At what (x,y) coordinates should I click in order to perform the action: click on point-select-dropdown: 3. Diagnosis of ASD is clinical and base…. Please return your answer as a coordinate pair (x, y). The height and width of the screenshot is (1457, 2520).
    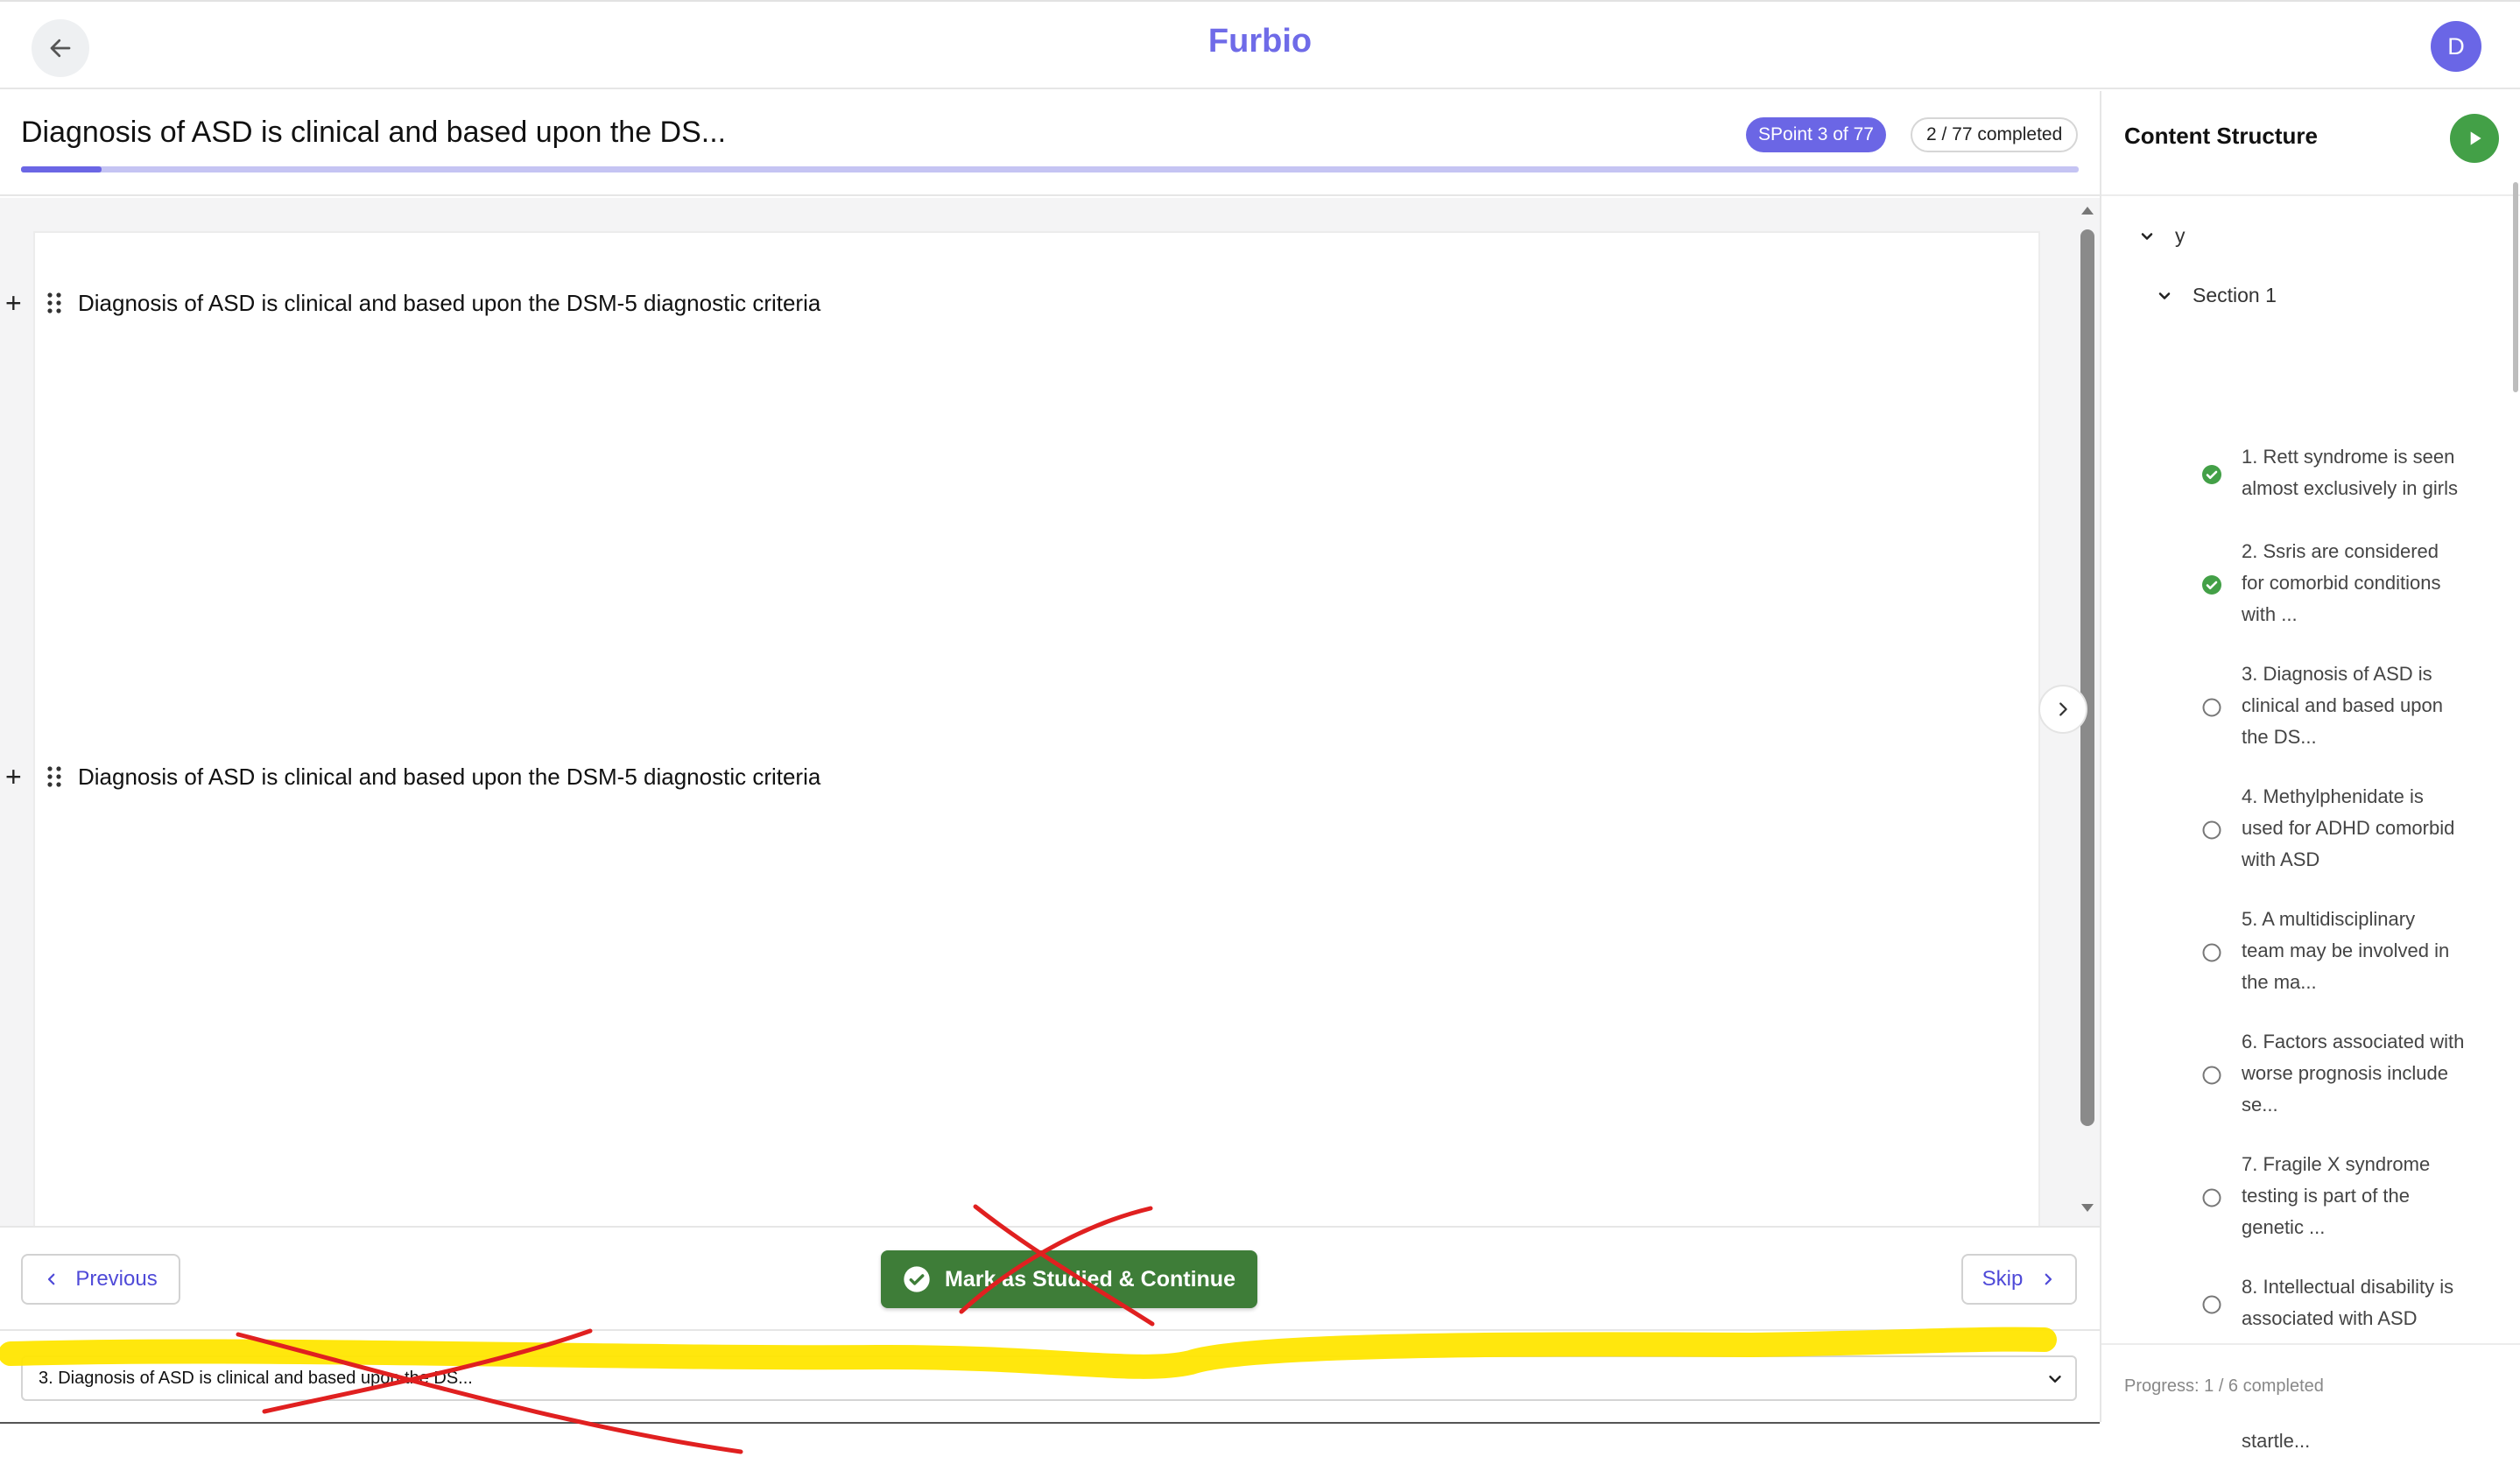
    Looking at the image, I should click on (1049, 1378).